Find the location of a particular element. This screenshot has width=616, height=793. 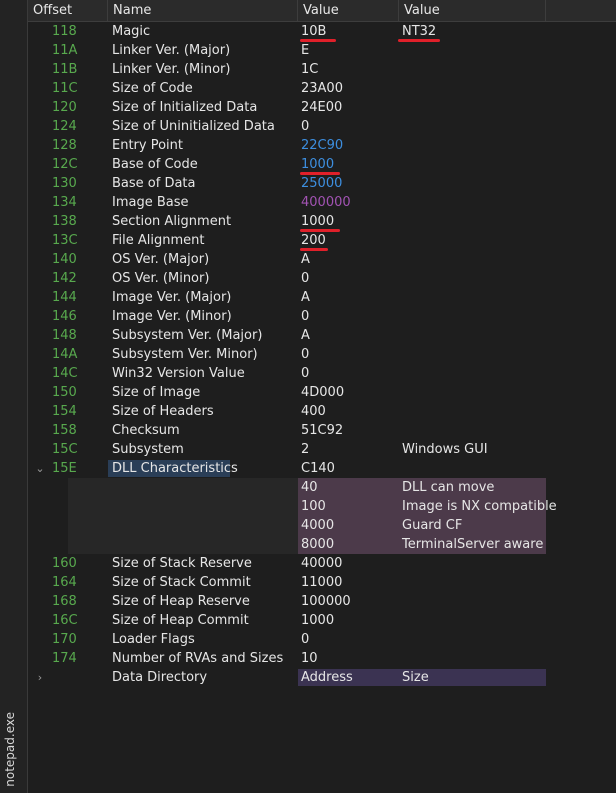

flag-row: 40 DLL can move is located at coordinates (322, 487).